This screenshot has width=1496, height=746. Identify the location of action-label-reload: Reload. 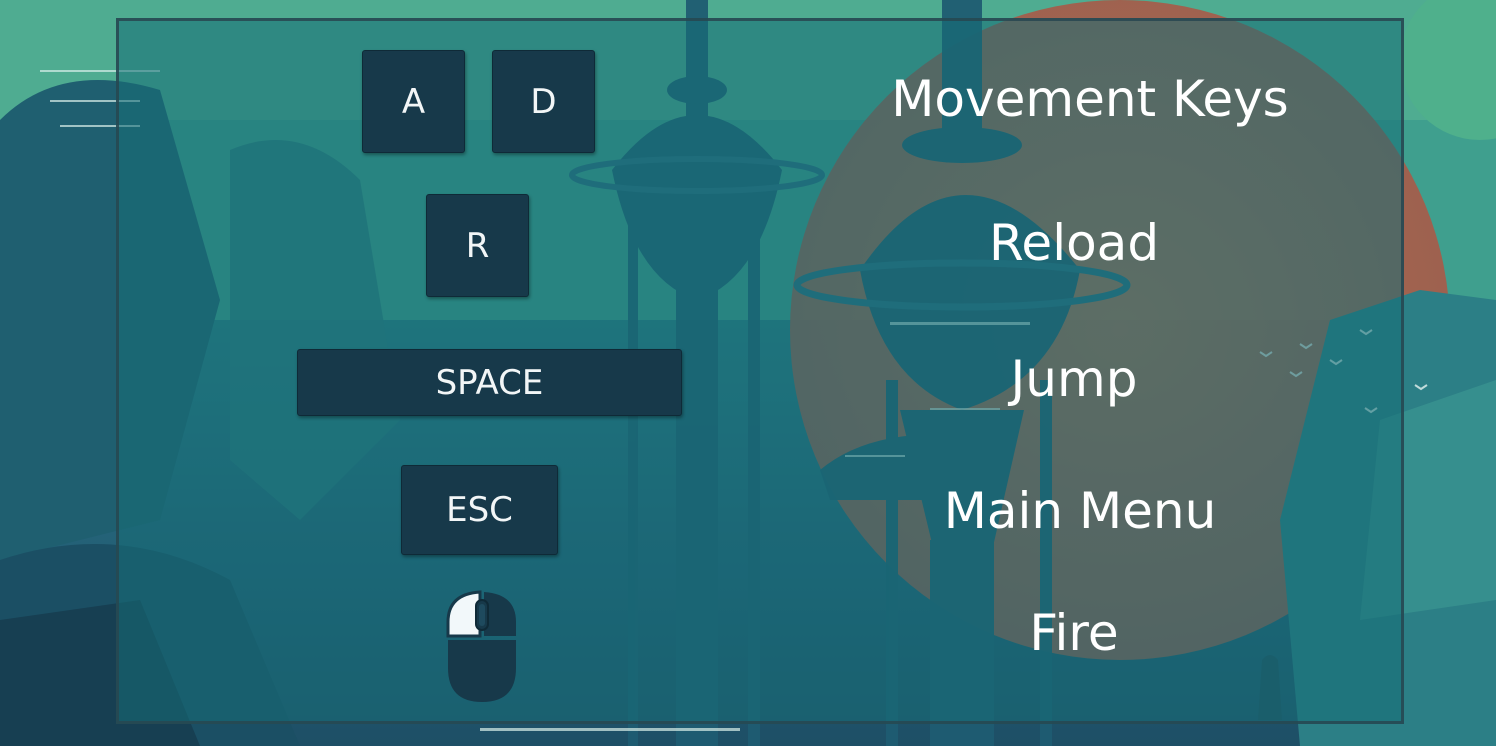
(1074, 243).